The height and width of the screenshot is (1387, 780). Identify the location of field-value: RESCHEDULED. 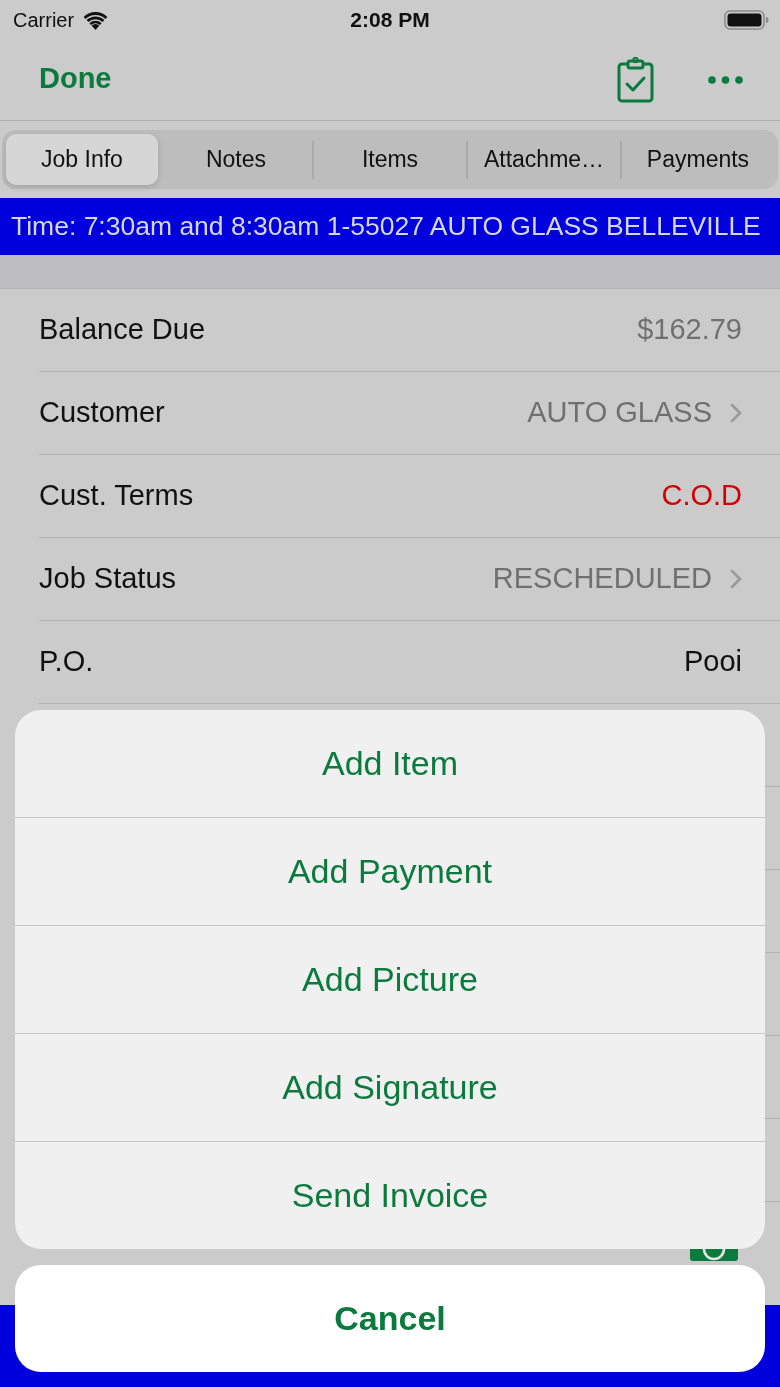
(602, 579).